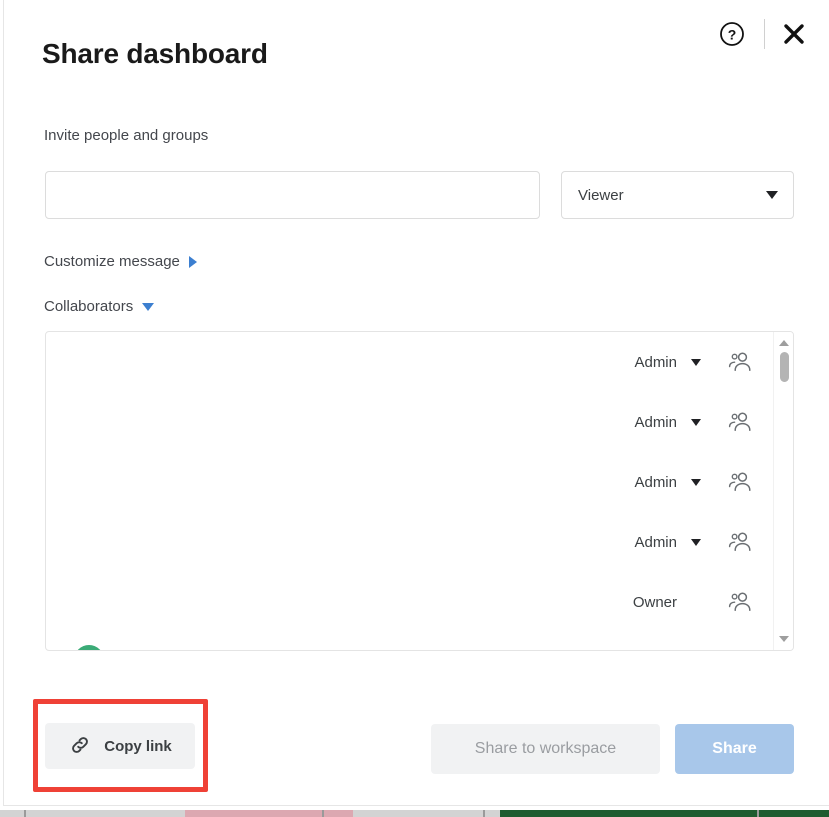 This screenshot has width=829, height=817. I want to click on triangle-down-icon, so click(148, 306).